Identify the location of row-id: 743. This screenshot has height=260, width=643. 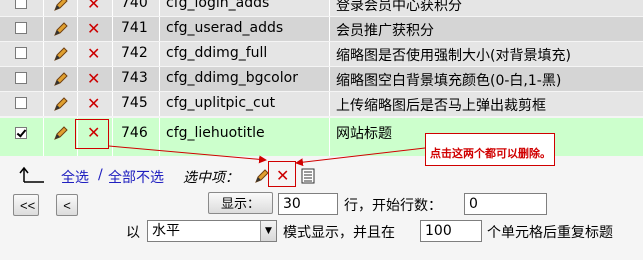
(134, 78).